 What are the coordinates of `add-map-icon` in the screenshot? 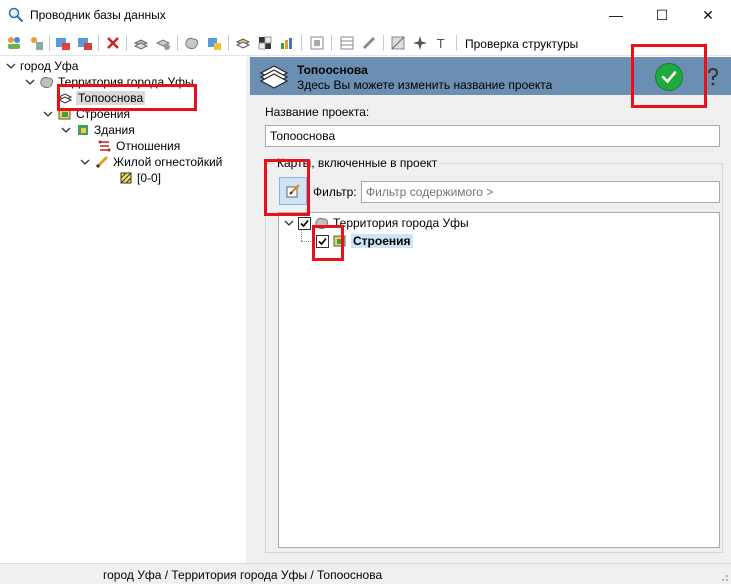 It's located at (63, 43).